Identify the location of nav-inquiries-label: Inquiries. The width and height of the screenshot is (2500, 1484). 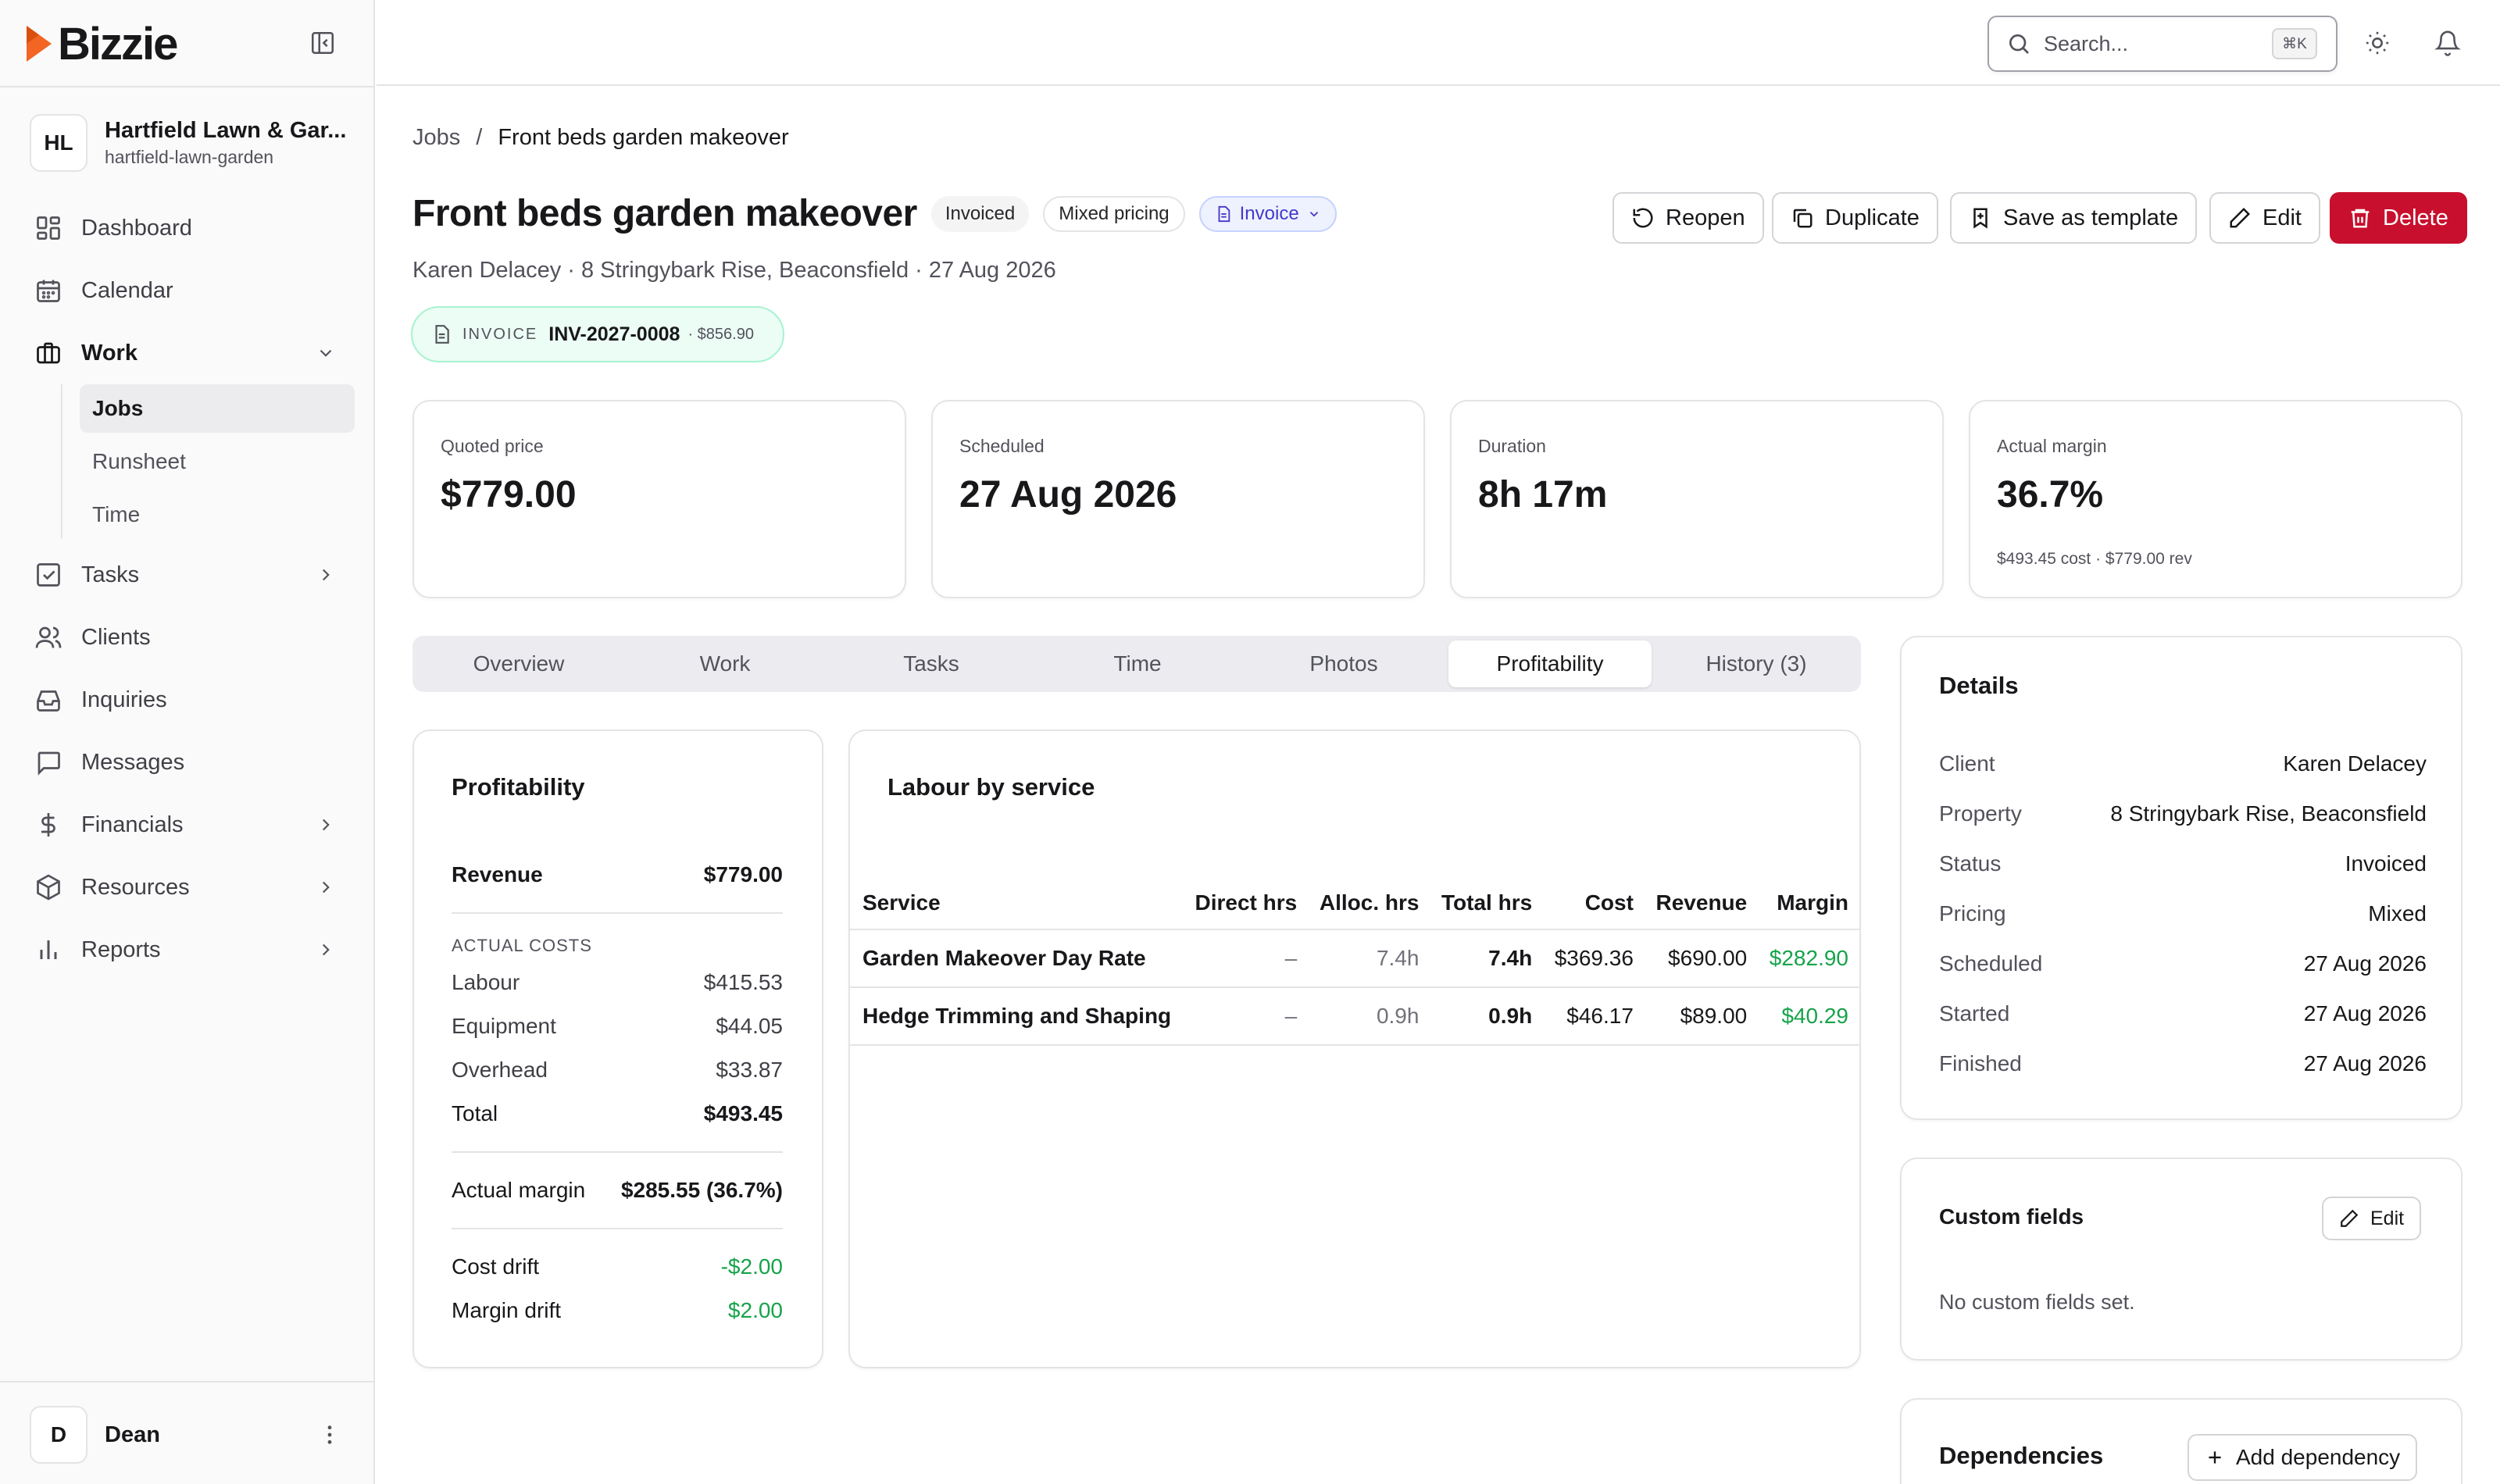
(124, 699).